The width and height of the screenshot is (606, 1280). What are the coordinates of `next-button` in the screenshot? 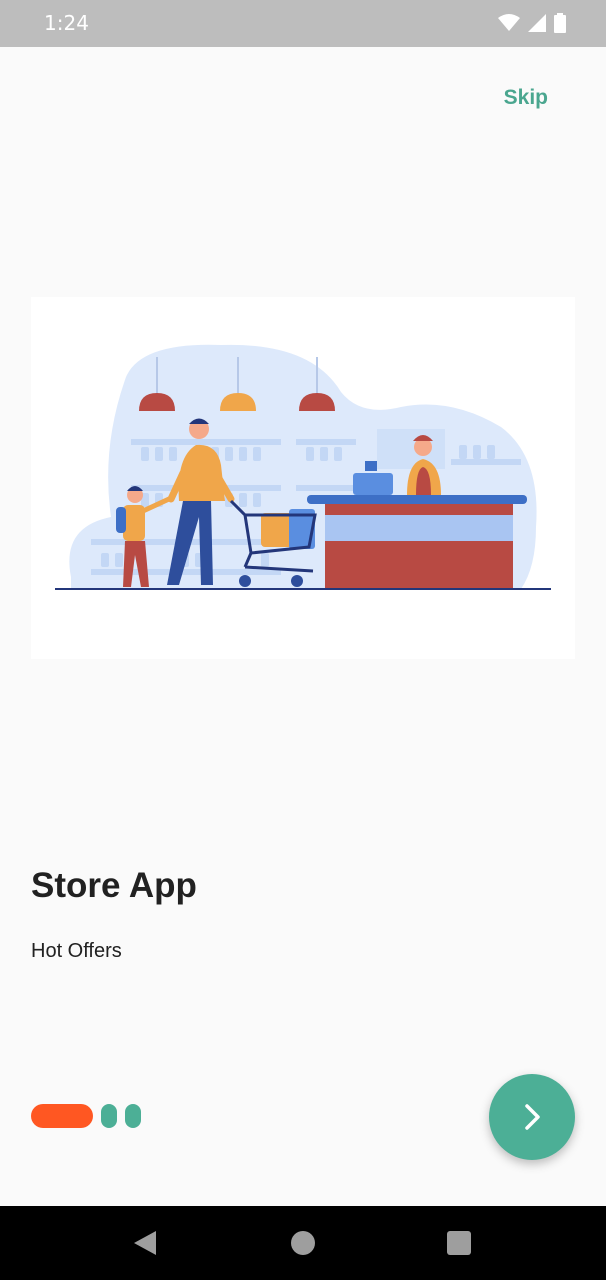 It's located at (532, 1117).